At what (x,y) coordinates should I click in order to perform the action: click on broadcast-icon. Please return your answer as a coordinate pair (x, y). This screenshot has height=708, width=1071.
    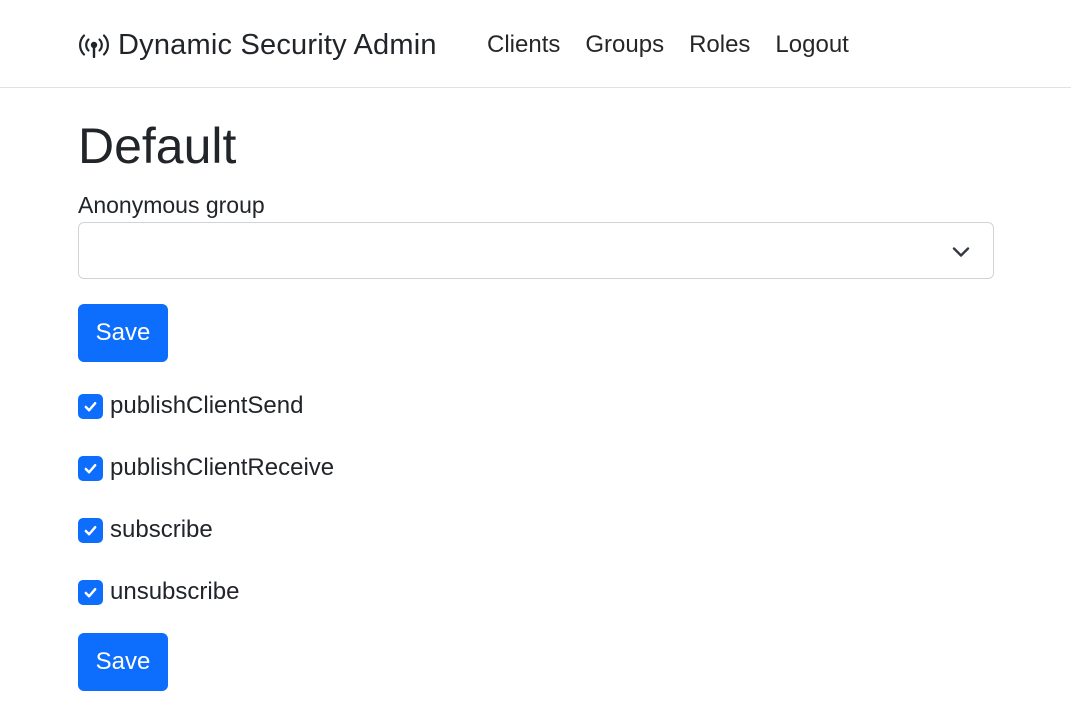
    Looking at the image, I should click on (94, 45).